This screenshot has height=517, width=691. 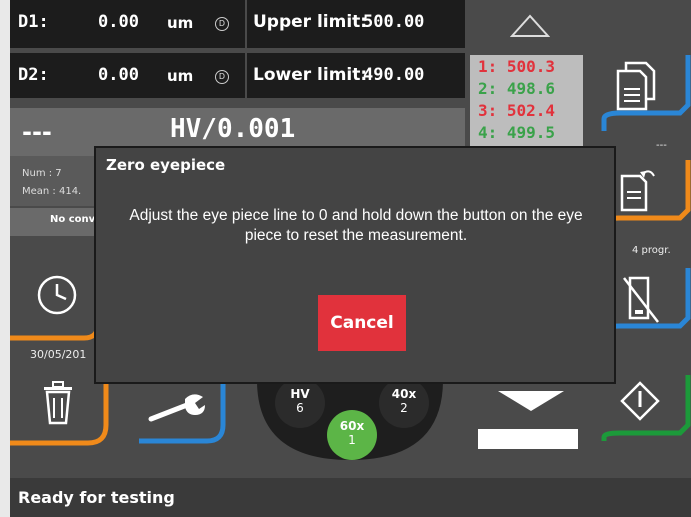 What do you see at coordinates (73, 219) in the screenshot?
I see `conversion-text: No conv` at bounding box center [73, 219].